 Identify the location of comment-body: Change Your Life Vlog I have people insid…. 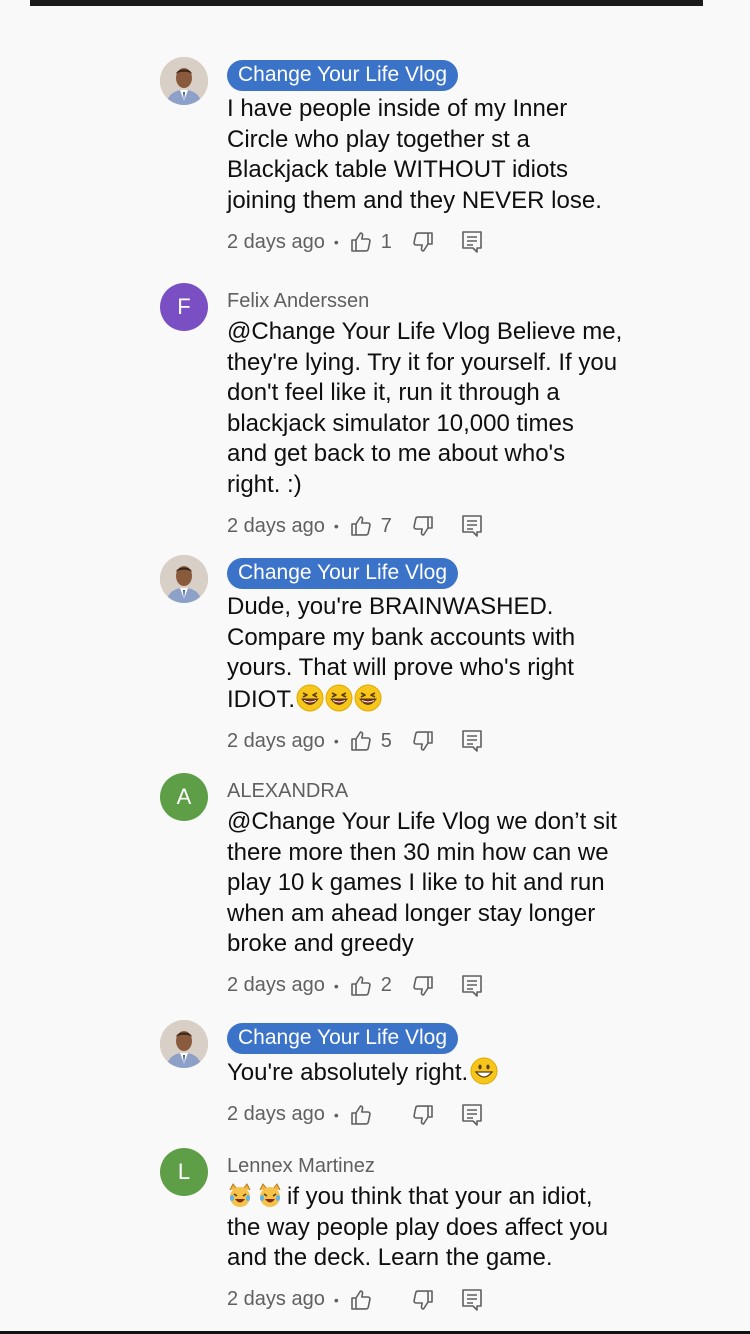
(443, 156).